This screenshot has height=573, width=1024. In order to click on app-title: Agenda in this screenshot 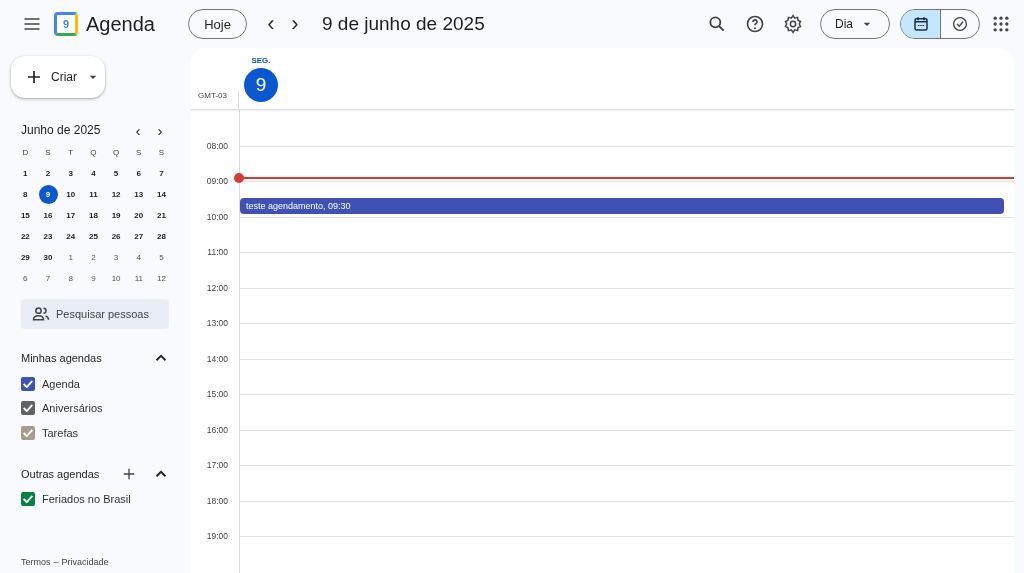, I will do `click(120, 24)`.